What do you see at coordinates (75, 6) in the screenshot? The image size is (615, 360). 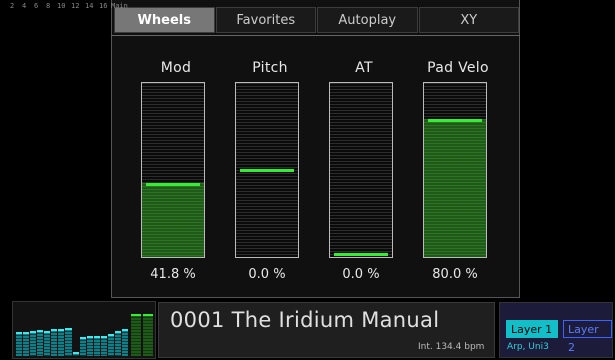 I see `mixer-channel-label: 12` at bounding box center [75, 6].